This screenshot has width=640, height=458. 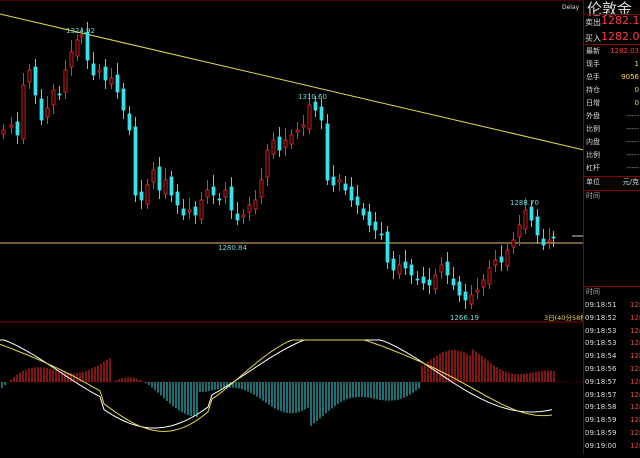 What do you see at coordinates (612, 90) in the screenshot?
I see `stat-row: 持仓 0` at bounding box center [612, 90].